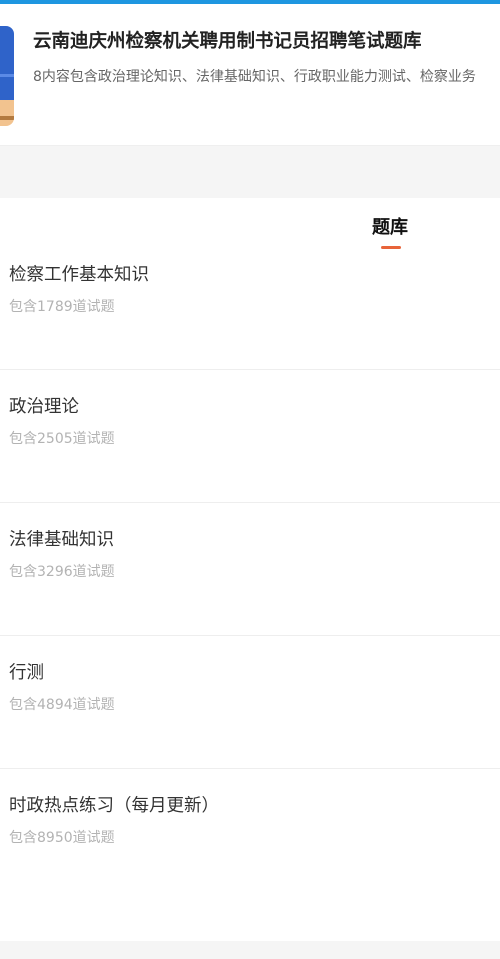  What do you see at coordinates (62, 705) in the screenshot?
I see `bank-question-count: 包含4894道试题` at bounding box center [62, 705].